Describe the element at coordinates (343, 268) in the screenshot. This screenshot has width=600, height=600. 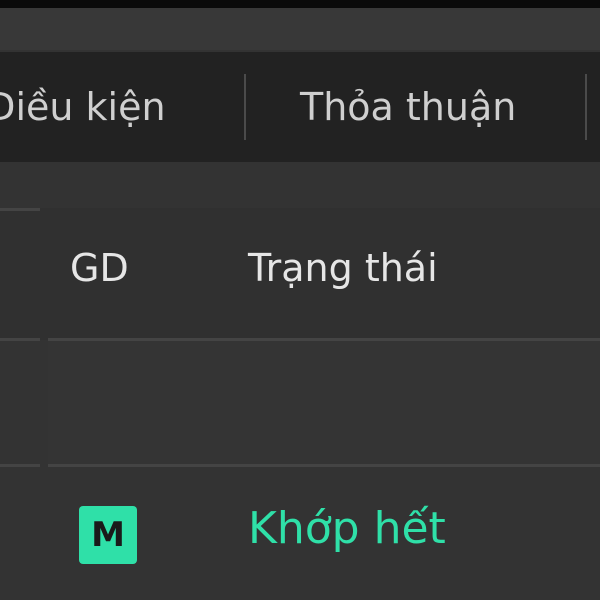
I see `column-header-status: Trạng thái` at that location.